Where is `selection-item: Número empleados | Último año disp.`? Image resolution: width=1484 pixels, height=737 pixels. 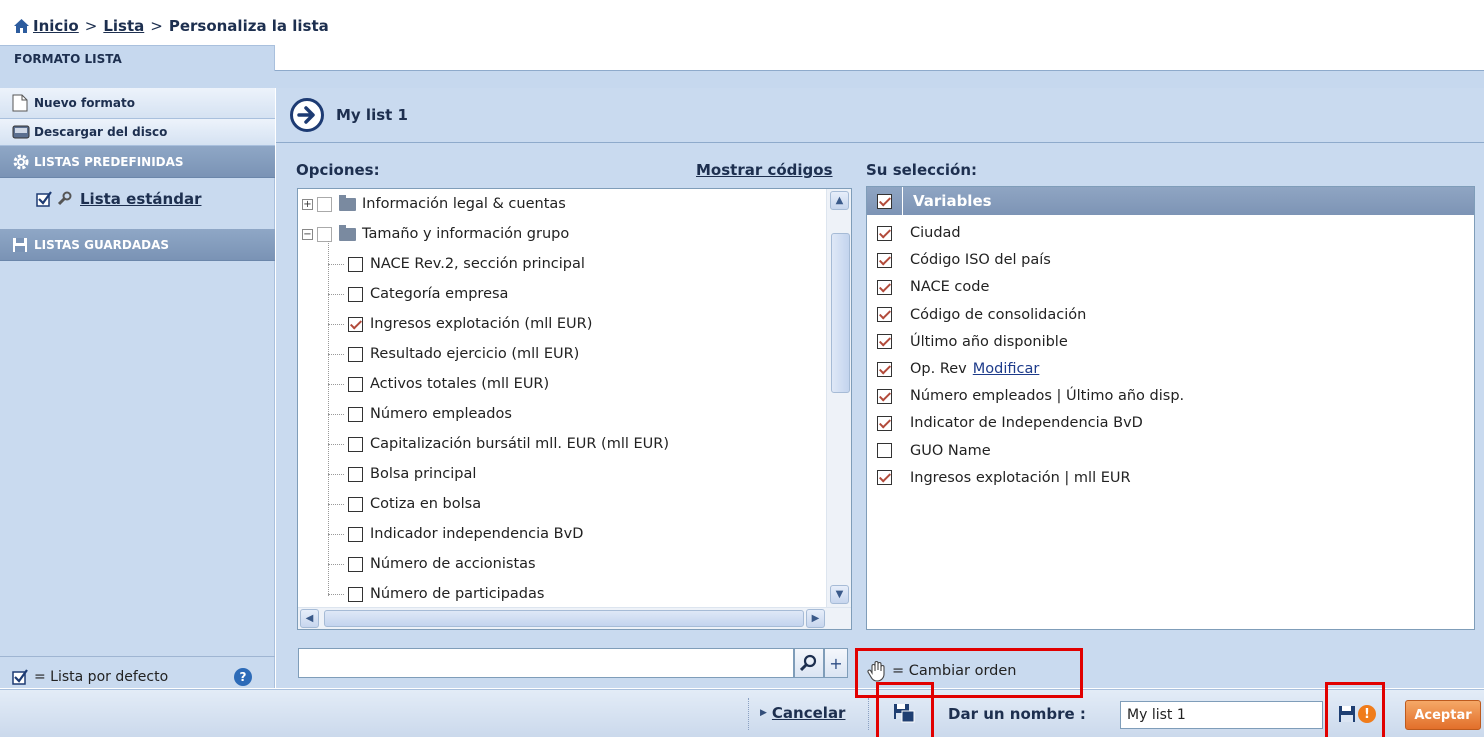
selection-item: Número empleados | Último año disp. is located at coordinates (1030, 396).